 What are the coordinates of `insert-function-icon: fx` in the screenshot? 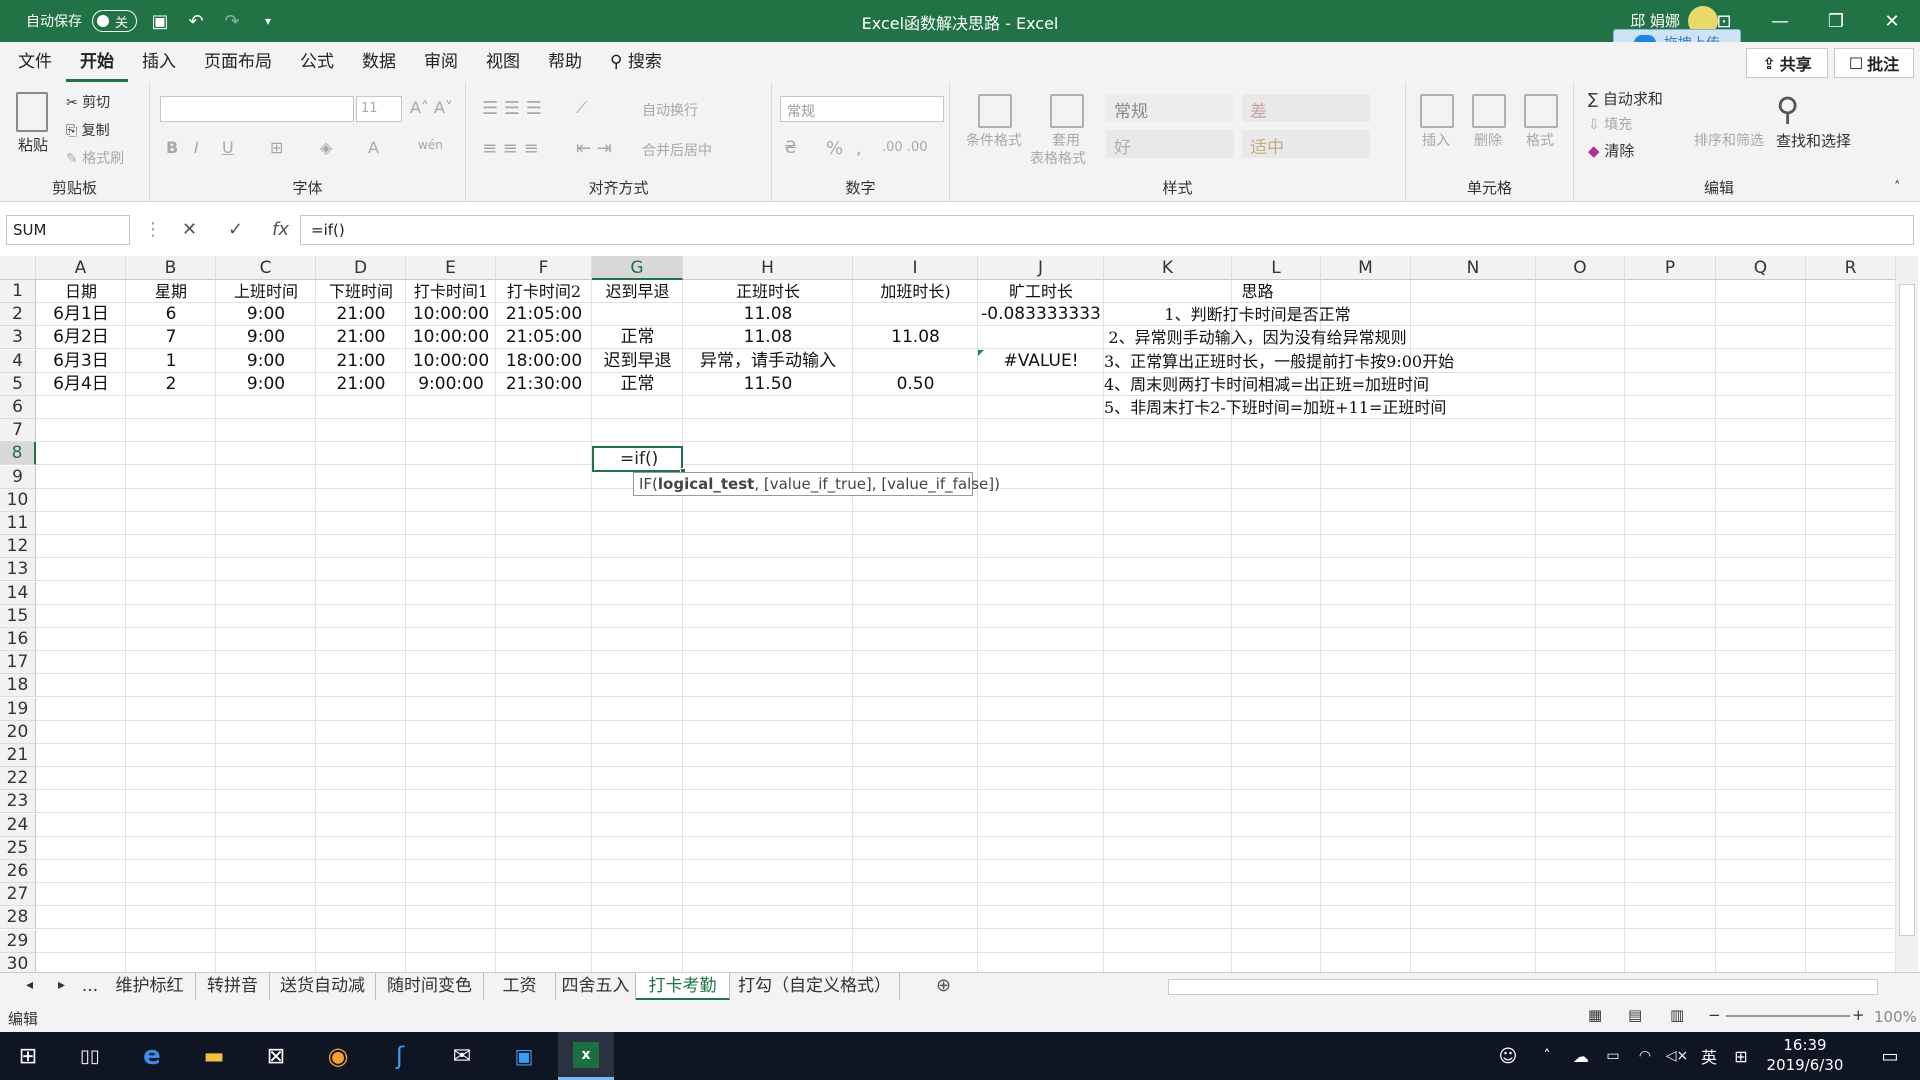 It's located at (280, 229).